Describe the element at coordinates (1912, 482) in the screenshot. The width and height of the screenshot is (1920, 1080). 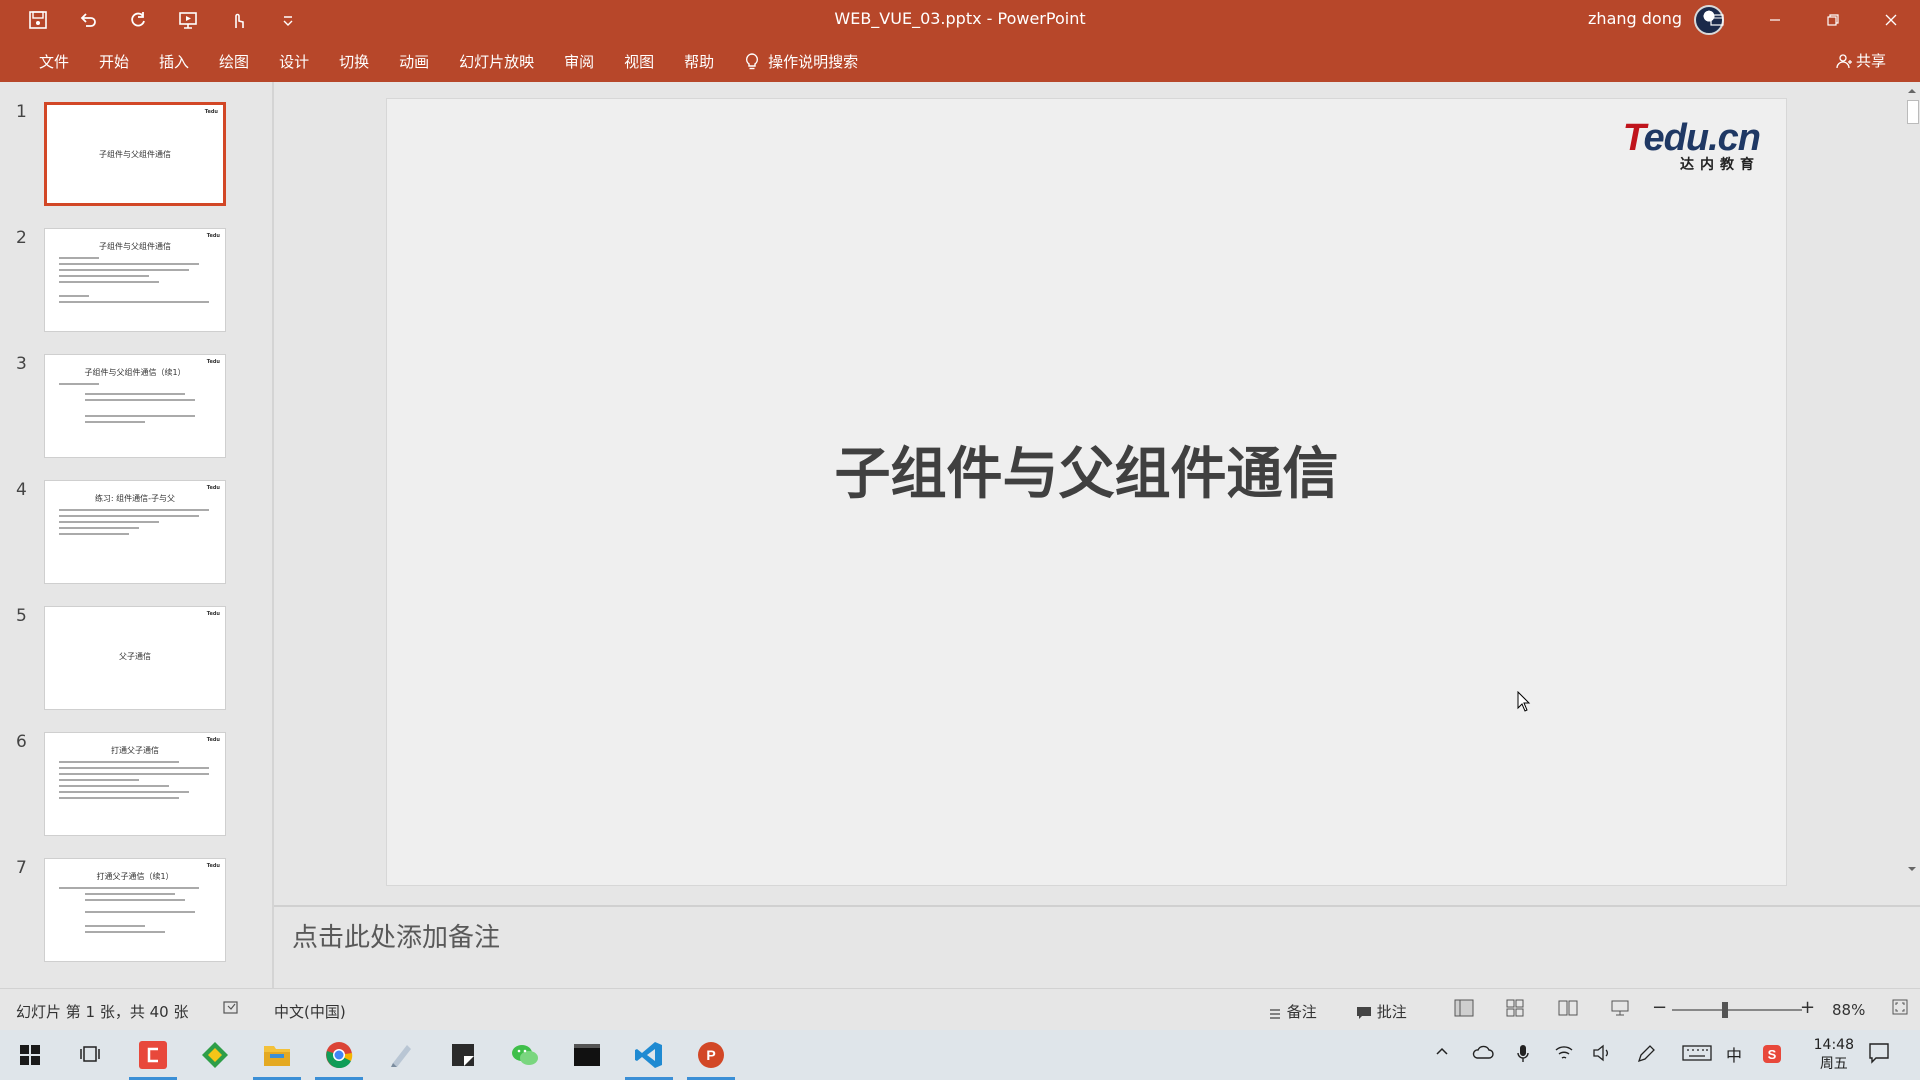
I see `vertical-scrollbar` at that location.